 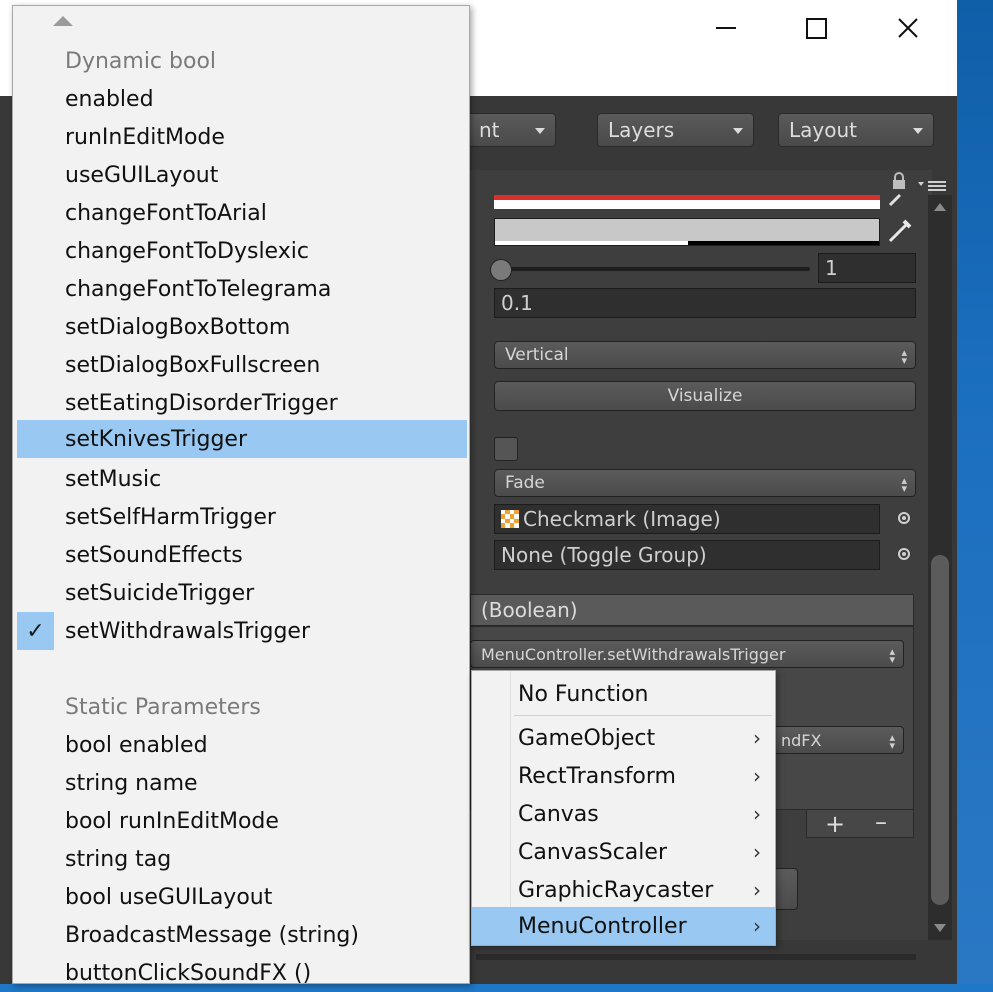 I want to click on menu-item-setdialogboxfullscreen: setDialogBoxFullscreen, so click(x=242, y=365).